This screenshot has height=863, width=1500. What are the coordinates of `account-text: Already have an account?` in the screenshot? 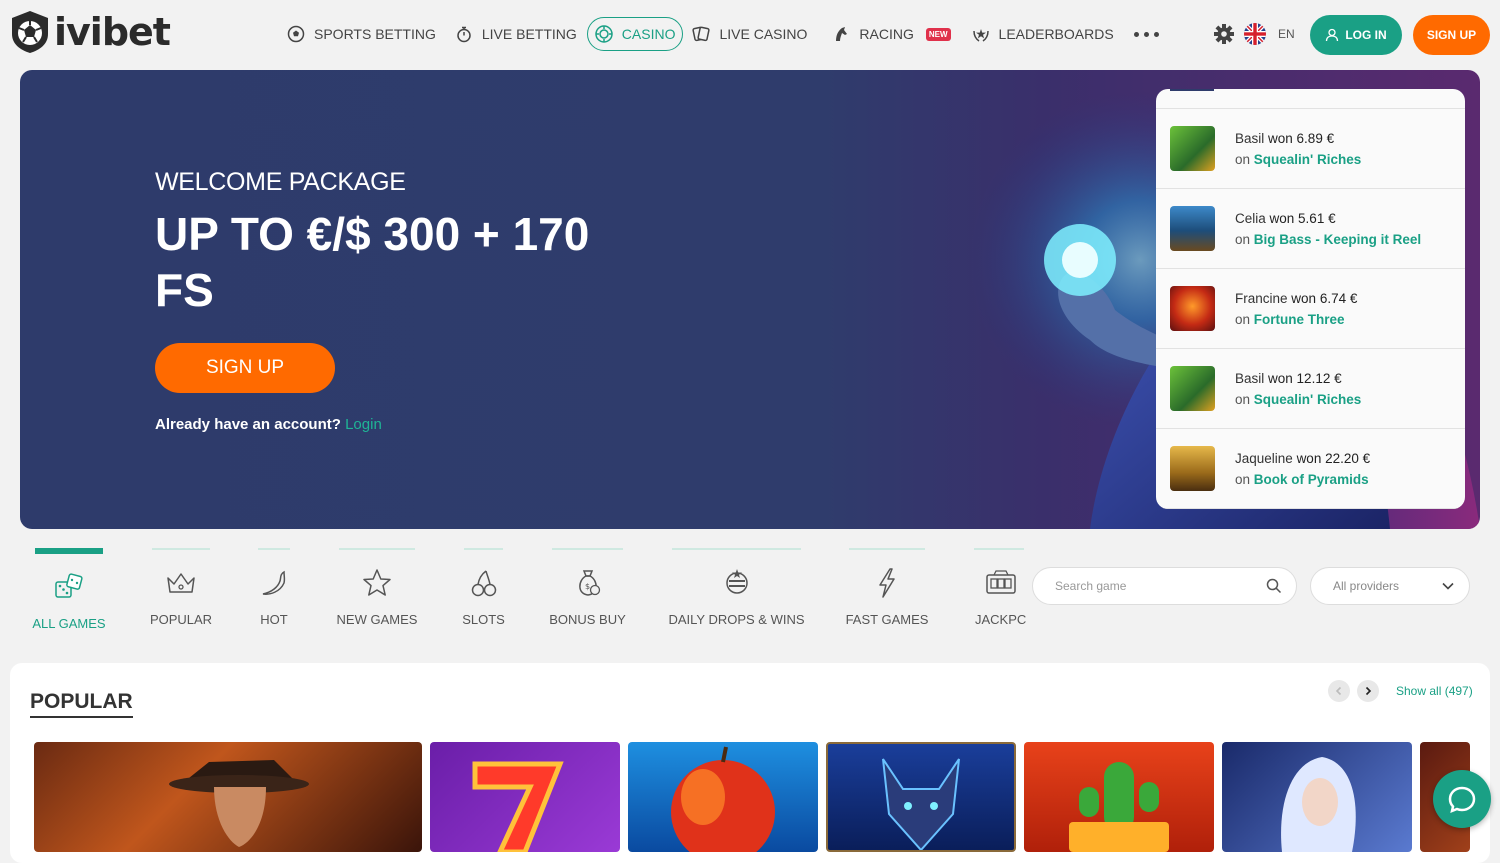 It's located at (248, 424).